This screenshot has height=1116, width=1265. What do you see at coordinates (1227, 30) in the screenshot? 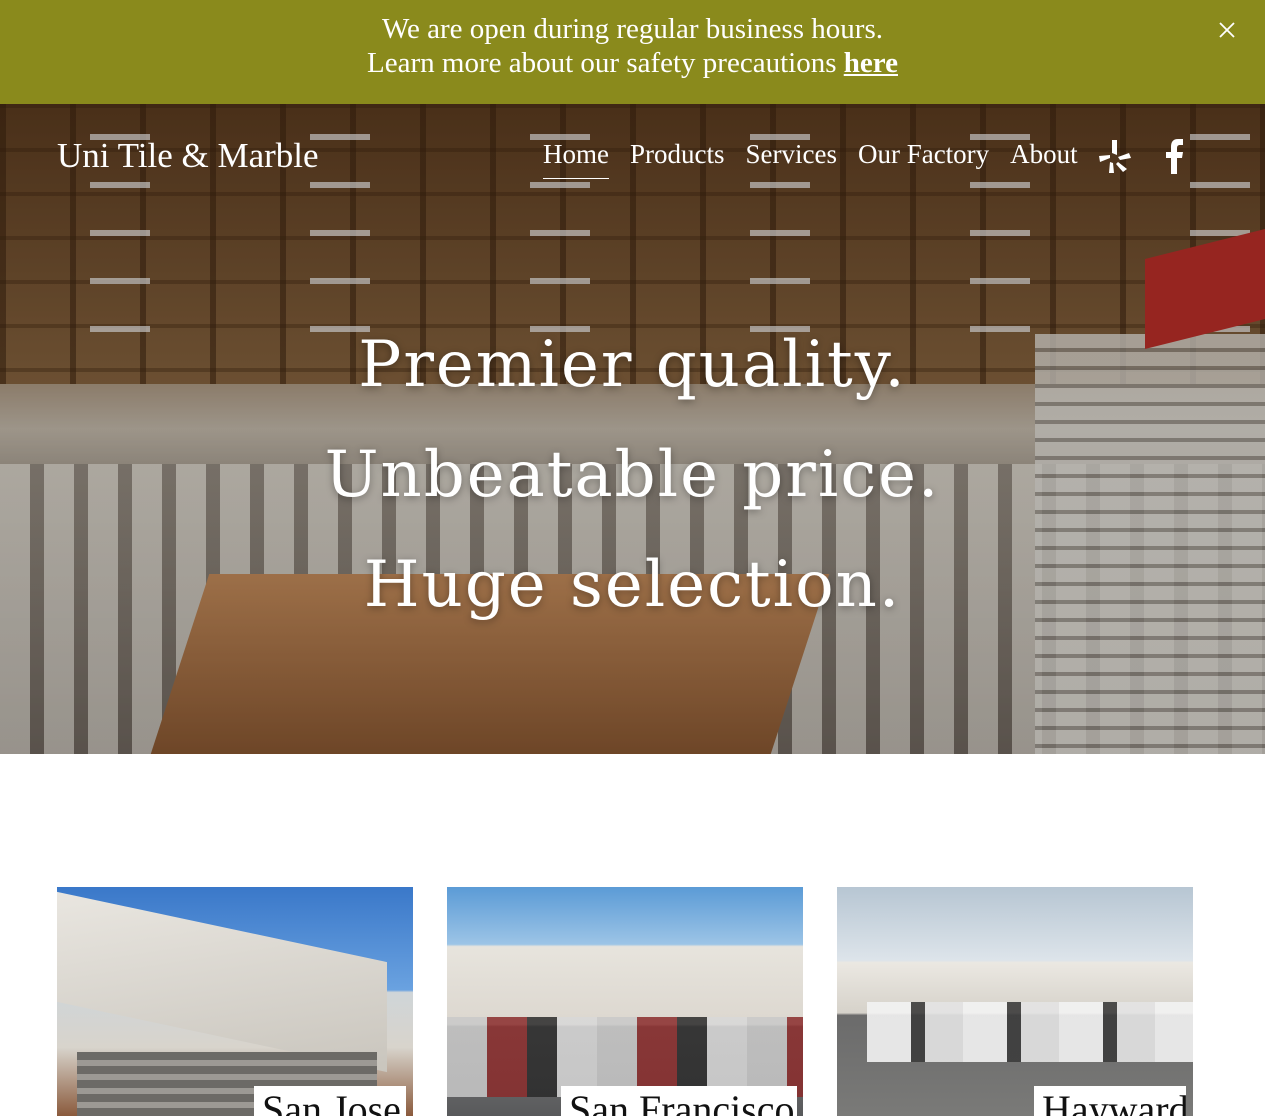
I see `close-icon` at bounding box center [1227, 30].